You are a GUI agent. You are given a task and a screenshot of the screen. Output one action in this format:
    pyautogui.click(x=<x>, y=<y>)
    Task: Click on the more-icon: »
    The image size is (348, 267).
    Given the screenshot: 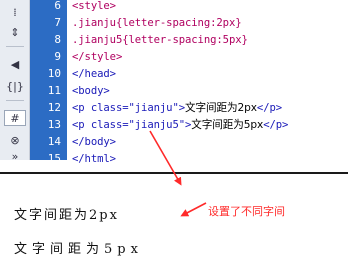 What is the action you would take?
    pyautogui.click(x=15, y=156)
    